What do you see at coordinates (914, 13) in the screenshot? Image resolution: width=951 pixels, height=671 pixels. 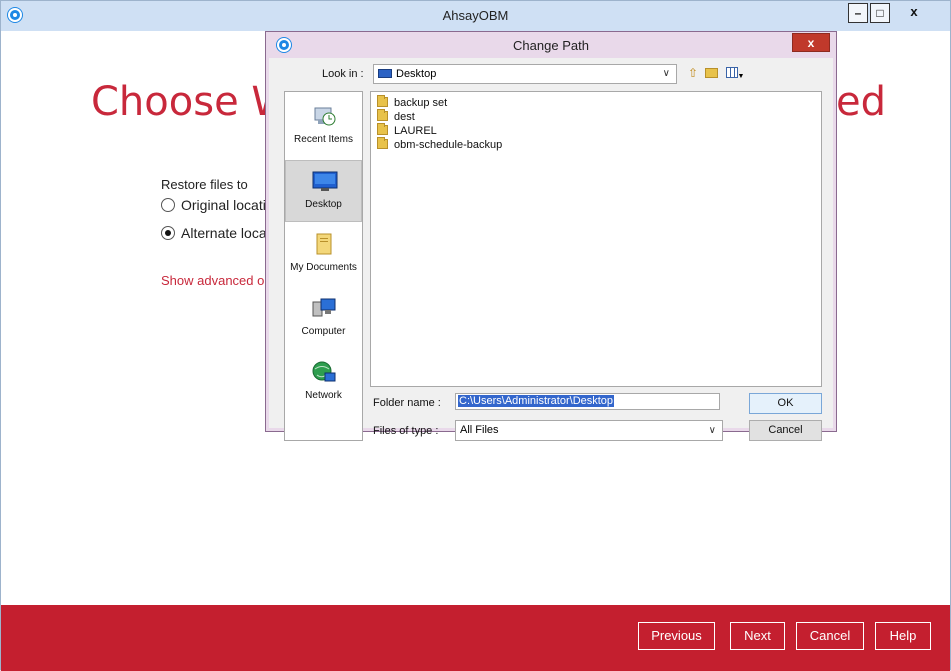 I see `close-button: x` at bounding box center [914, 13].